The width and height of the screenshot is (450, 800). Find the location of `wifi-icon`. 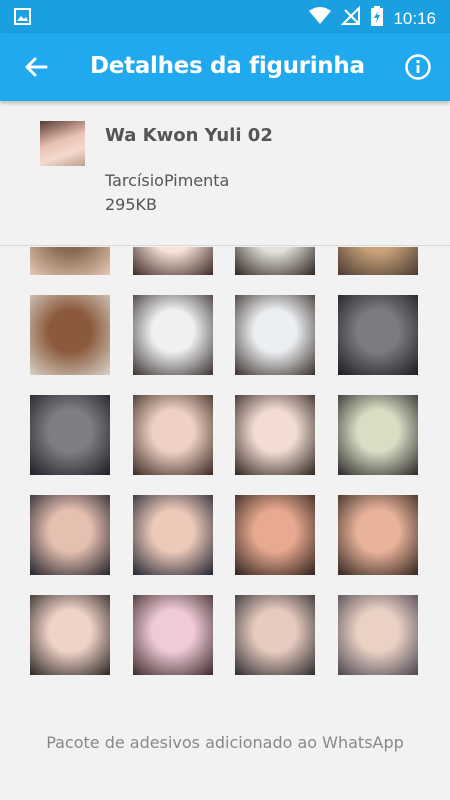

wifi-icon is located at coordinates (320, 18).